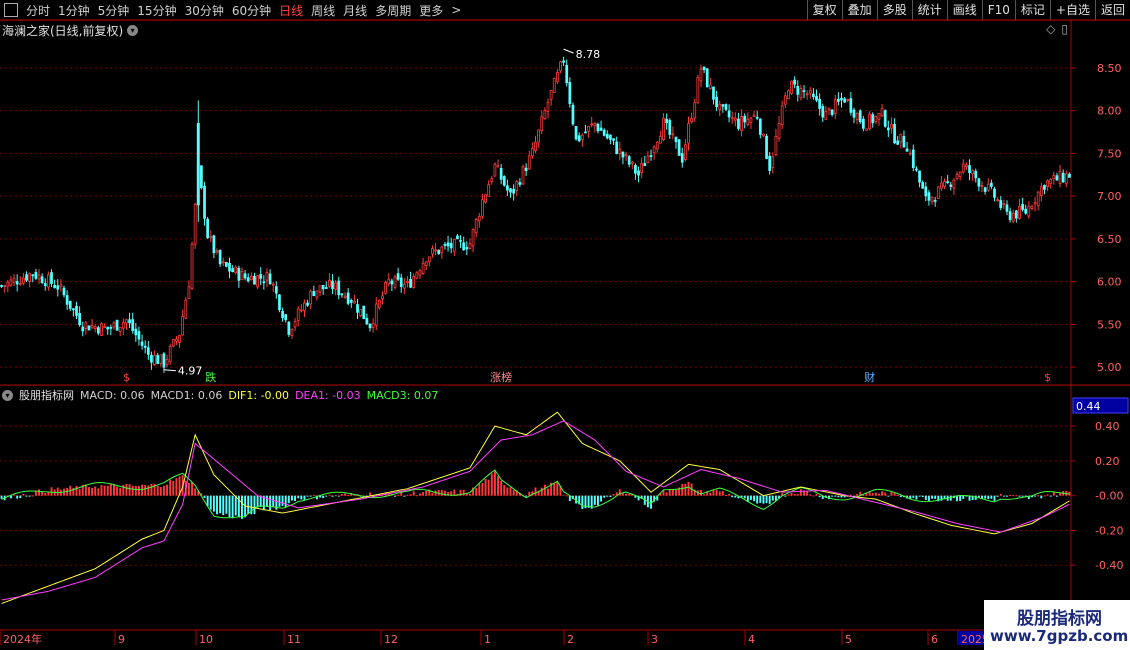  Describe the element at coordinates (1109, 367) in the screenshot. I see `y-tick-label: 5.00` at that location.